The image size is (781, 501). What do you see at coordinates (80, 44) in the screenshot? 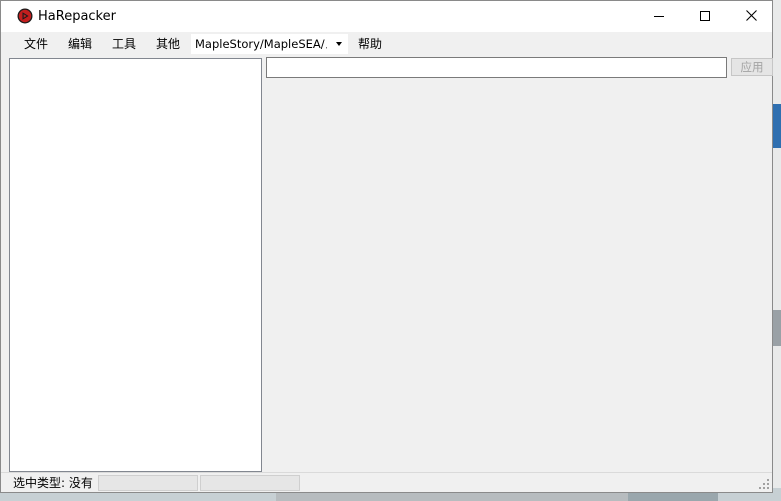
I see `menu-edit: 编辑` at bounding box center [80, 44].